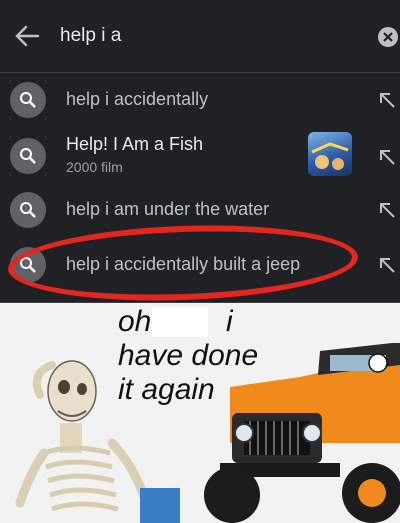  What do you see at coordinates (168, 209) in the screenshot?
I see `suggestion-text: help i am under the water` at bounding box center [168, 209].